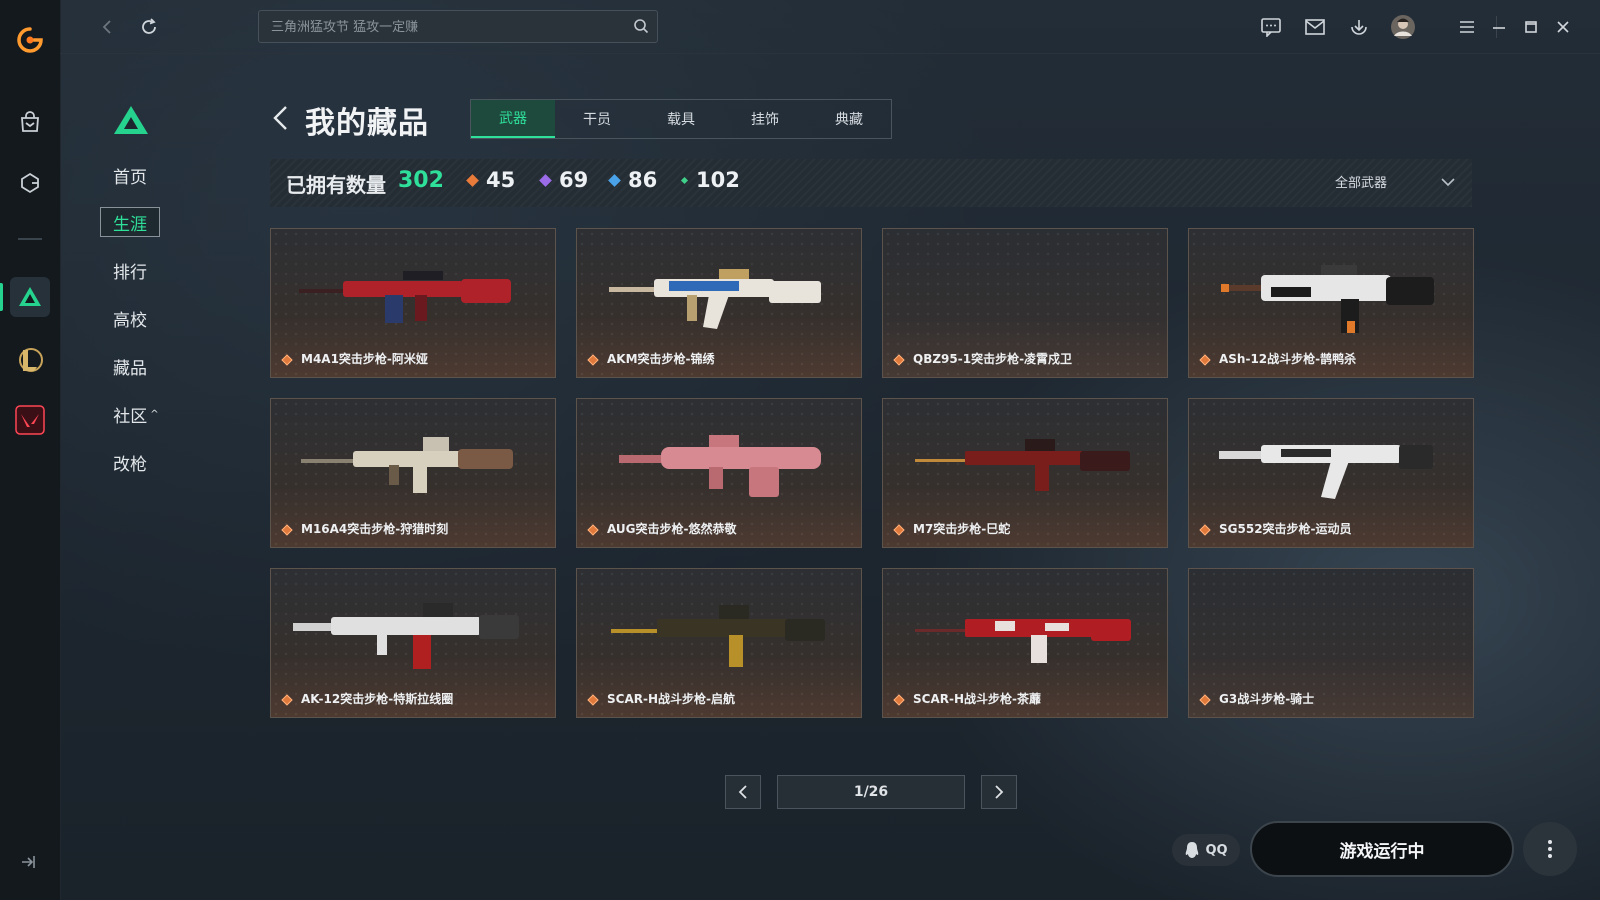 The image size is (1600, 900). I want to click on download-icon, so click(1359, 27).